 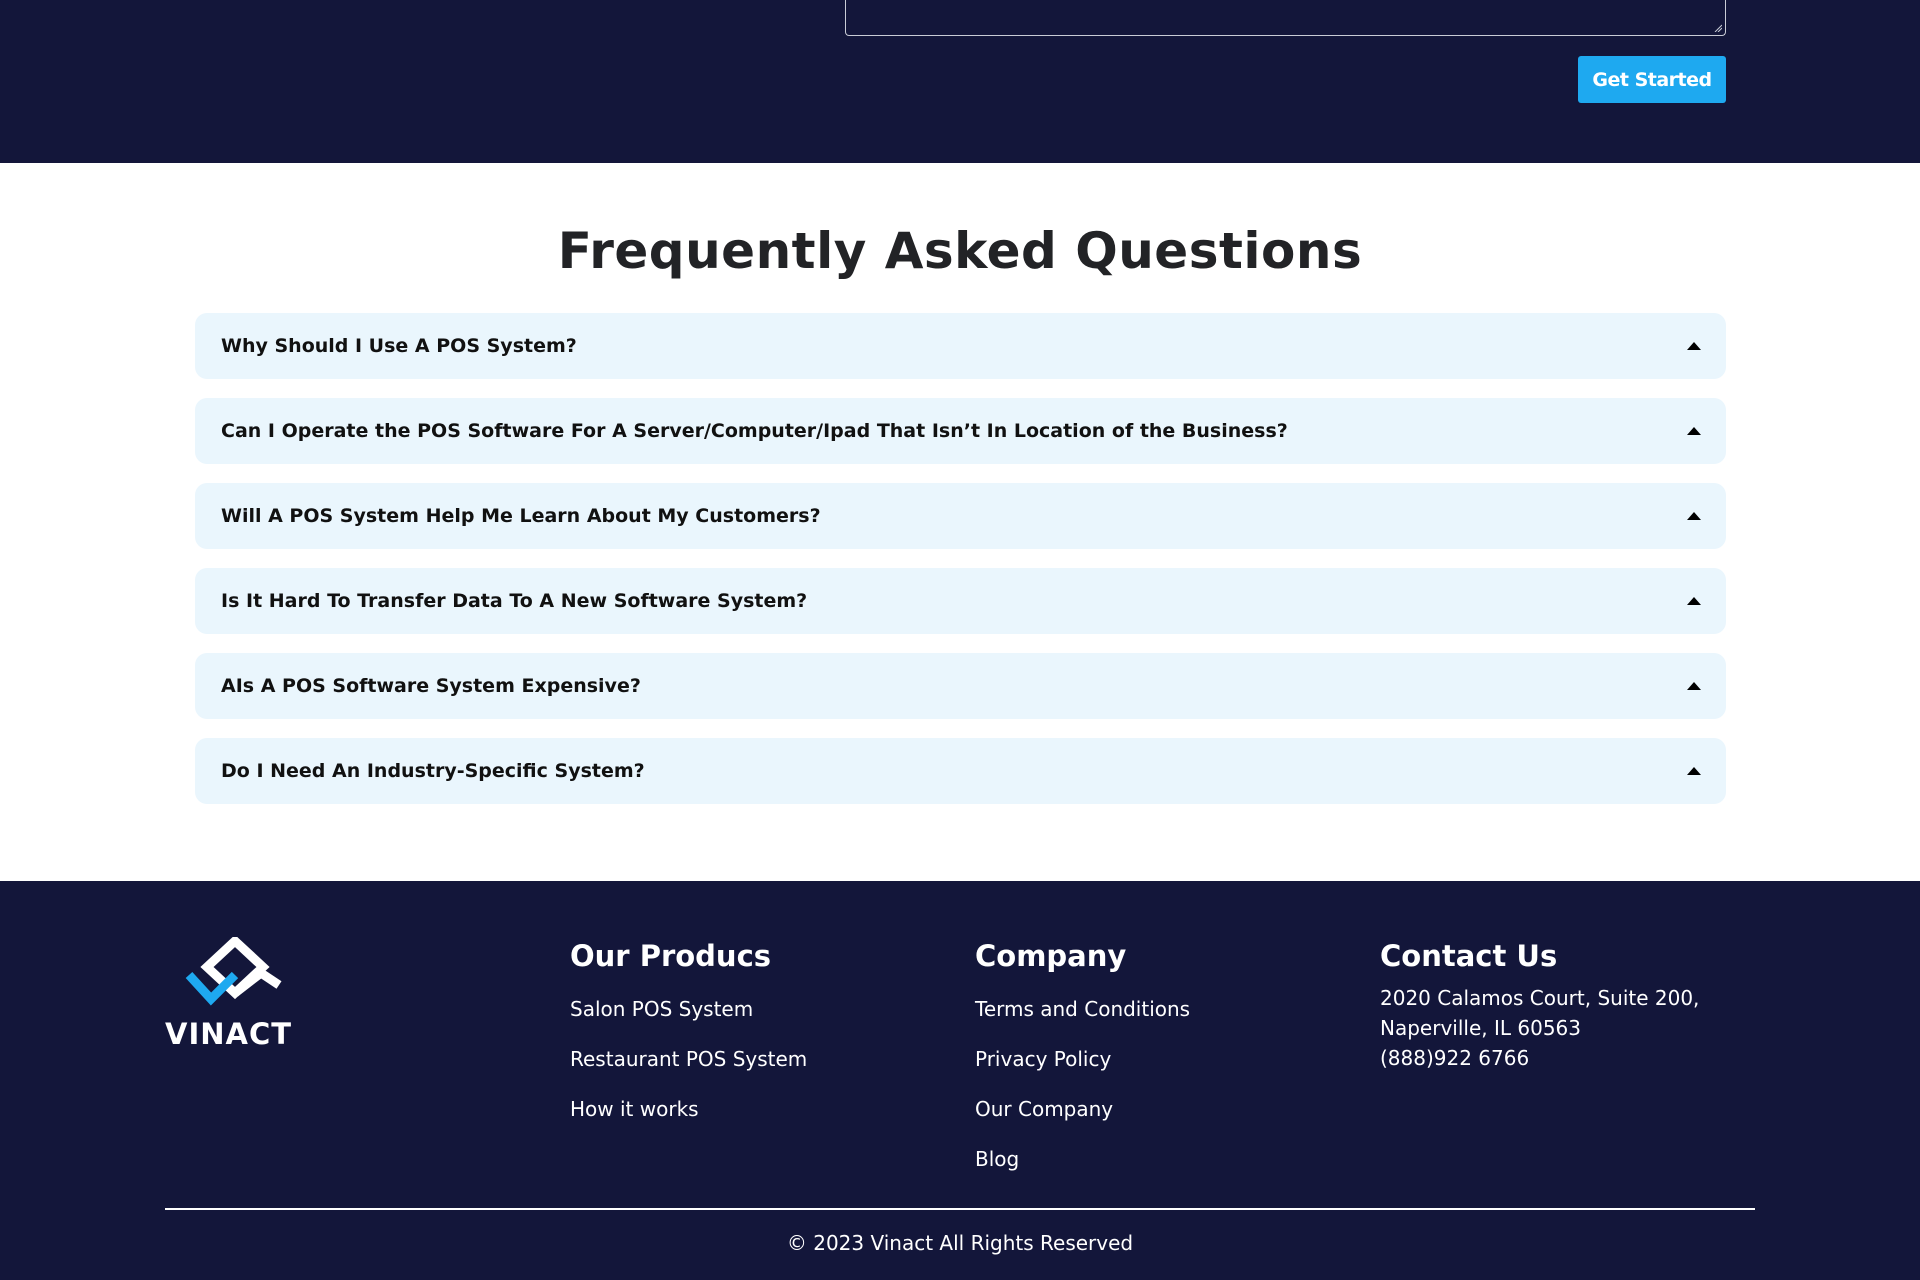 I want to click on faq-question: Why Should I Use A POS System?, so click(x=399, y=346).